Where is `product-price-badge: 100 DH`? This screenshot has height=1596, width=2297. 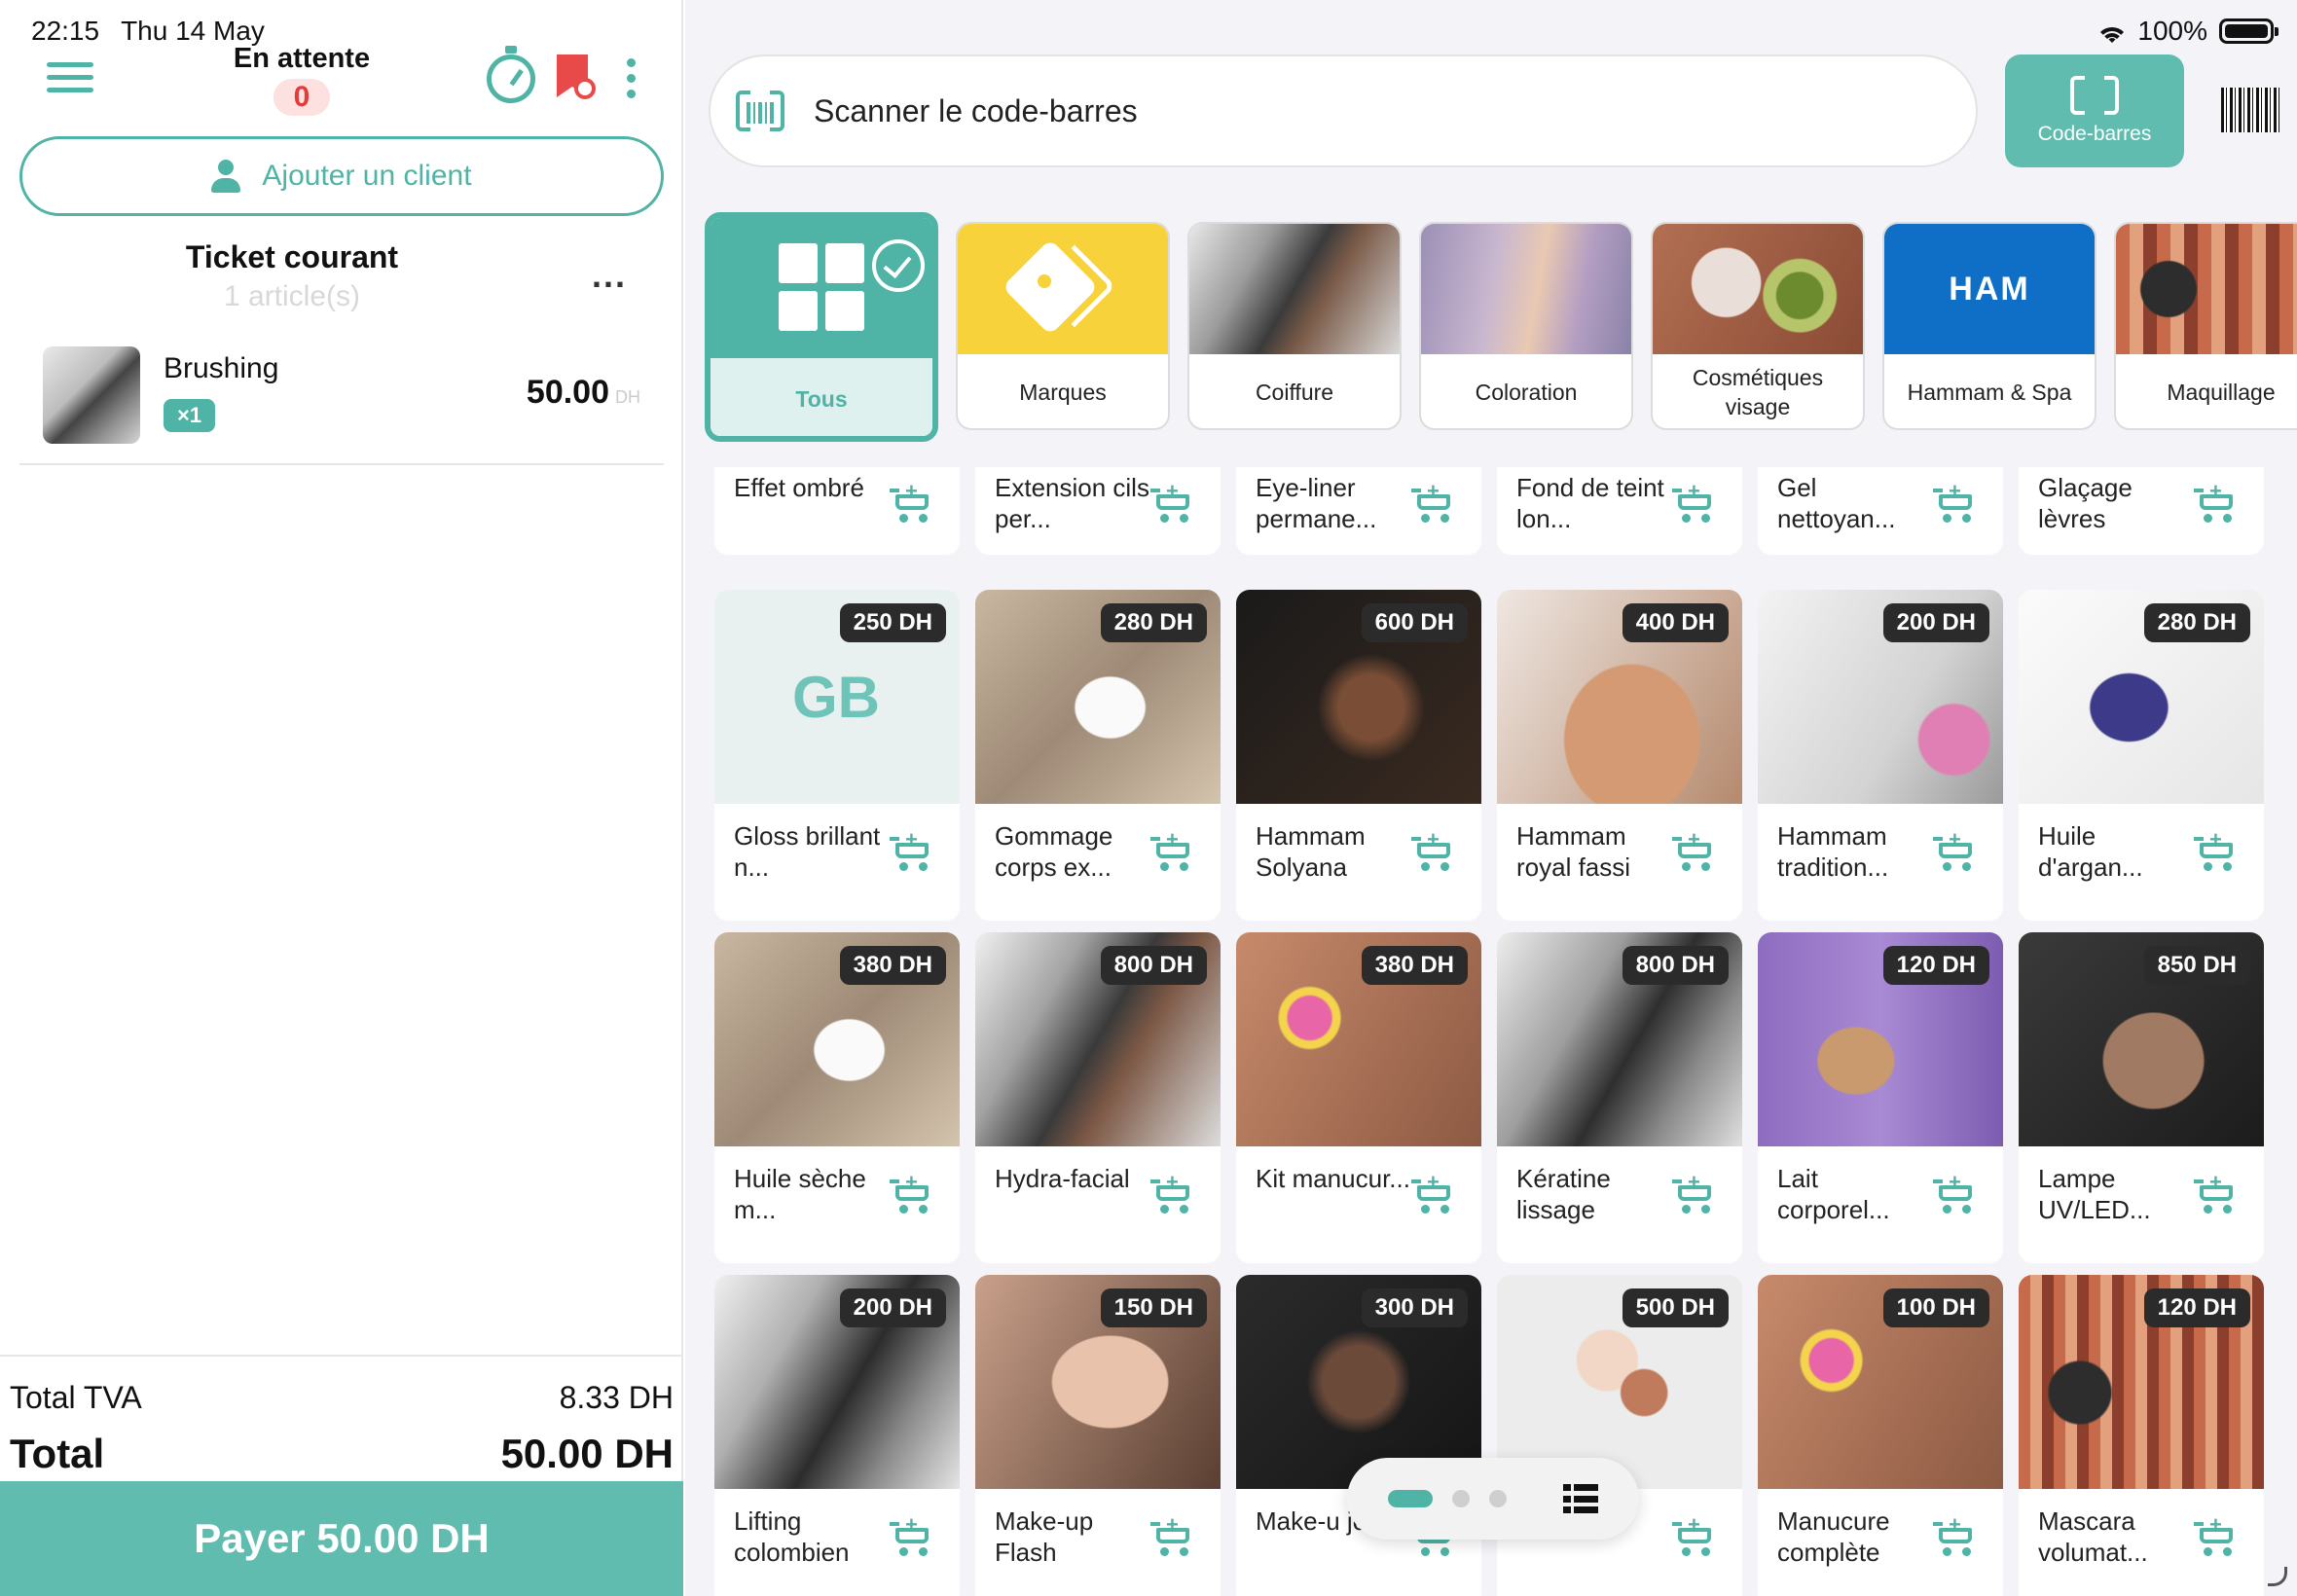
product-price-badge: 100 DH is located at coordinates (1936, 1307).